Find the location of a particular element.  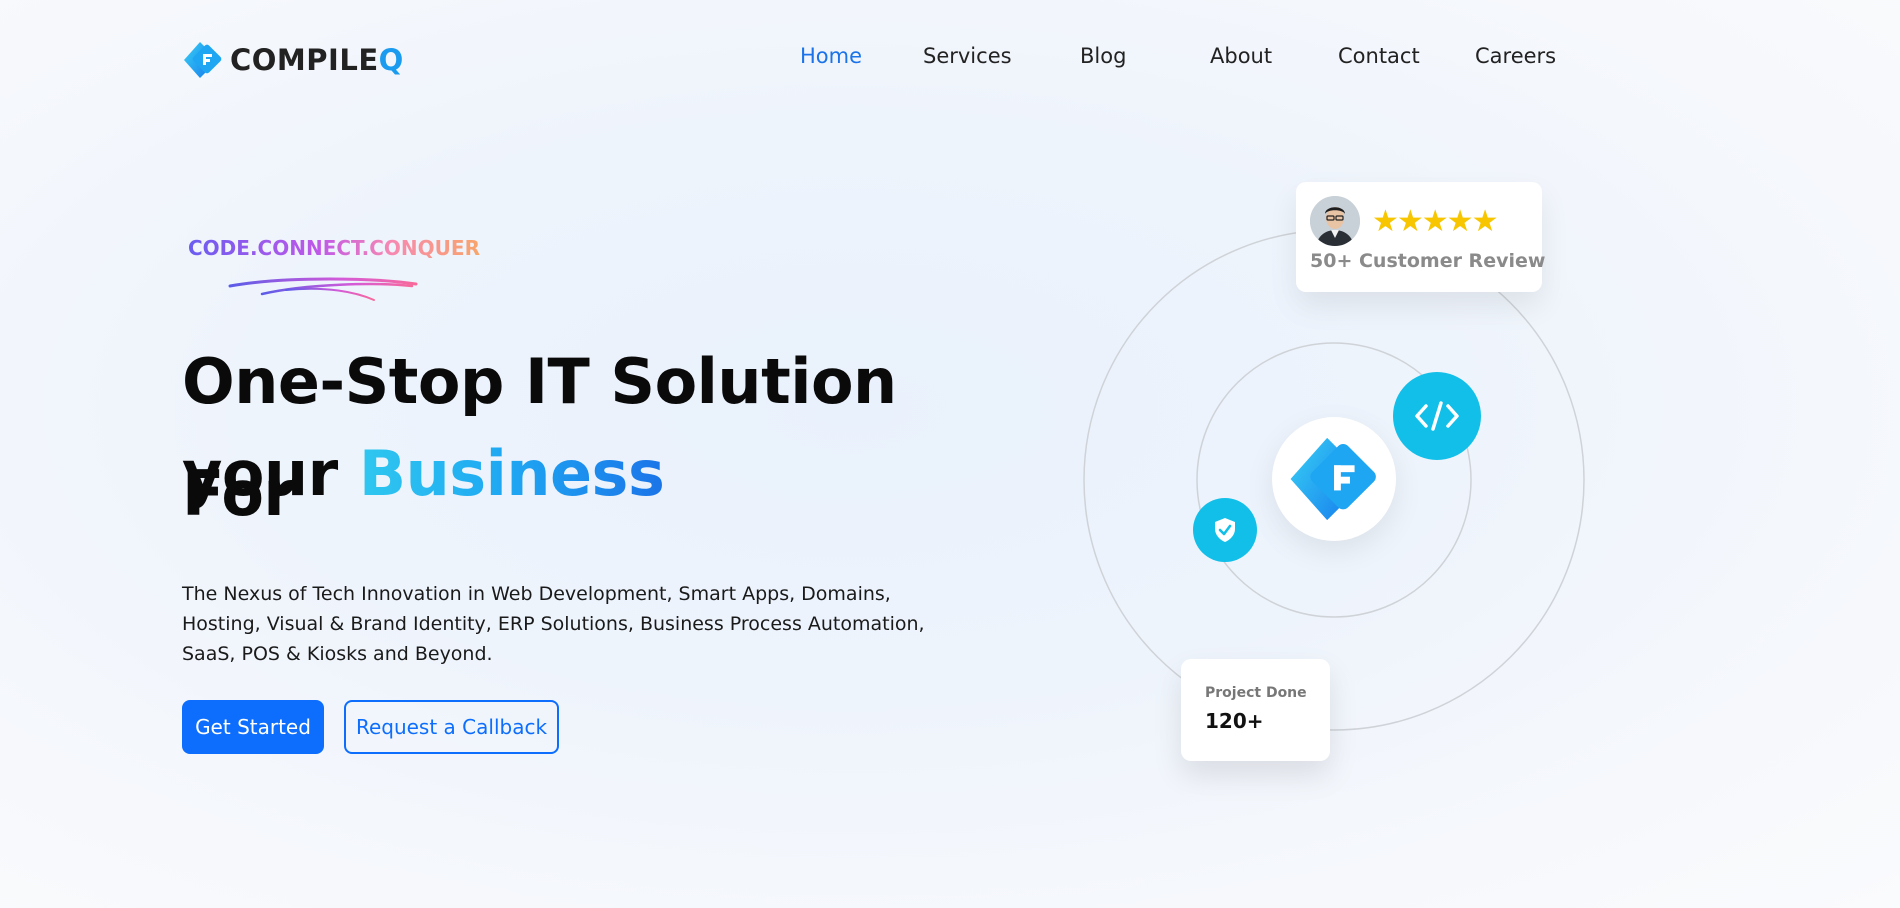

tagline-swoosh-decoration is located at coordinates (323, 289).